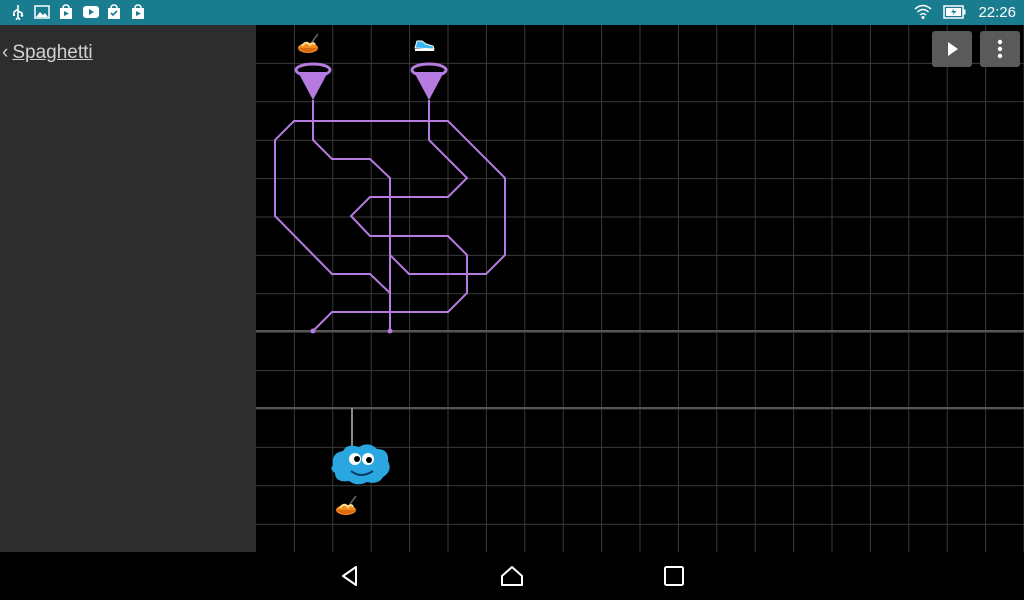 The width and height of the screenshot is (1024, 600). Describe the element at coordinates (66, 11) in the screenshot. I see `play-store-icon` at that location.